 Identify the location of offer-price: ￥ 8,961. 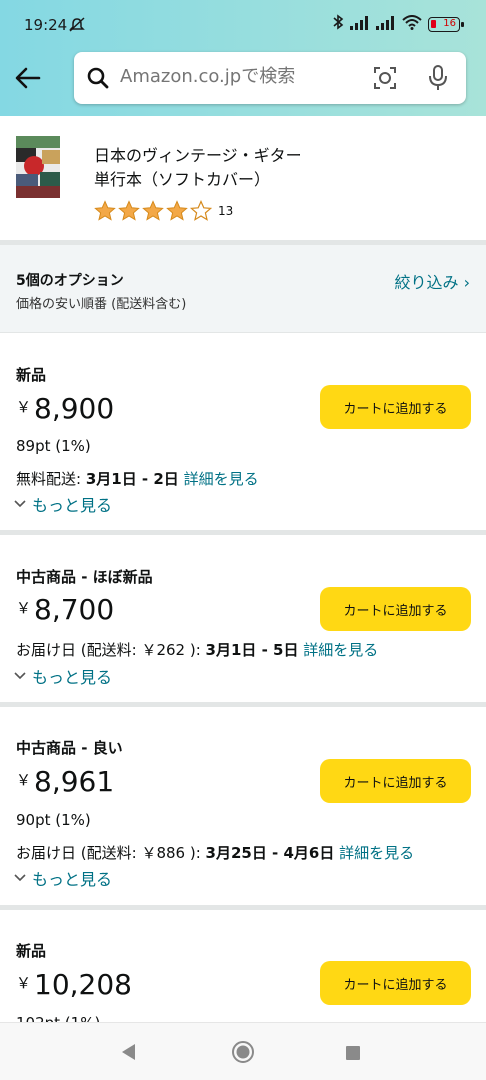
(65, 781).